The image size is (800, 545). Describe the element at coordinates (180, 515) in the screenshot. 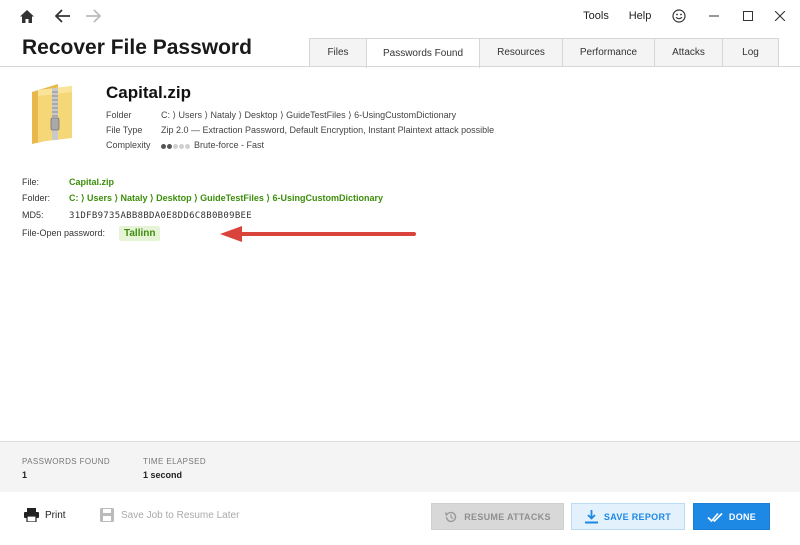

I see `save-job-label: Save Job to Resume Later` at that location.